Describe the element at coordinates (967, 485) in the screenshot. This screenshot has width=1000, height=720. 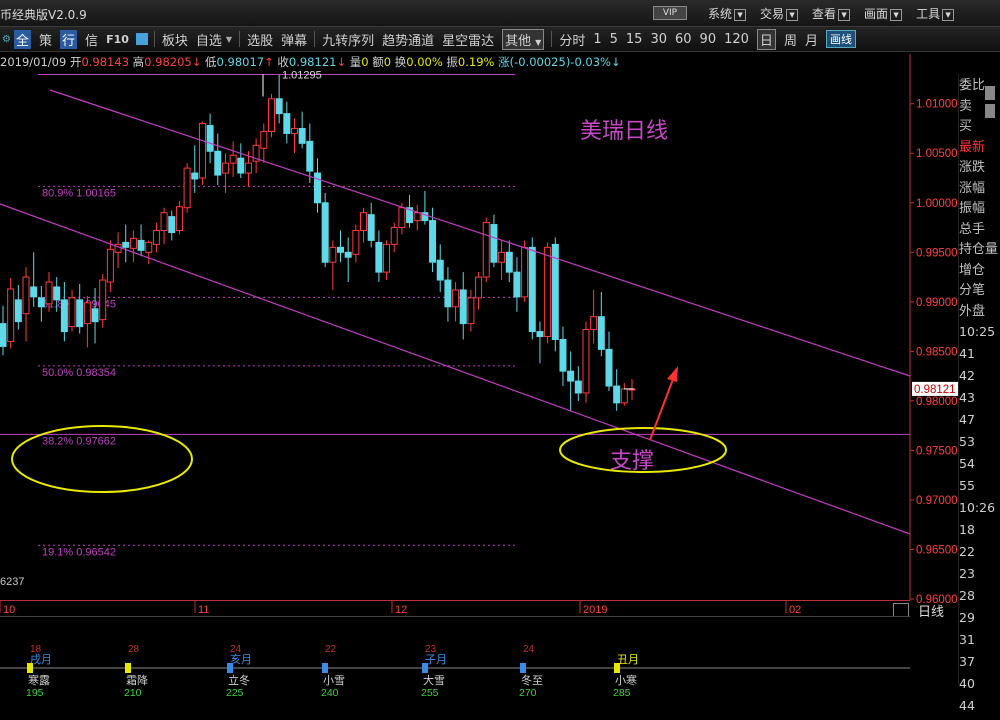
I see `tick-time: 55` at that location.